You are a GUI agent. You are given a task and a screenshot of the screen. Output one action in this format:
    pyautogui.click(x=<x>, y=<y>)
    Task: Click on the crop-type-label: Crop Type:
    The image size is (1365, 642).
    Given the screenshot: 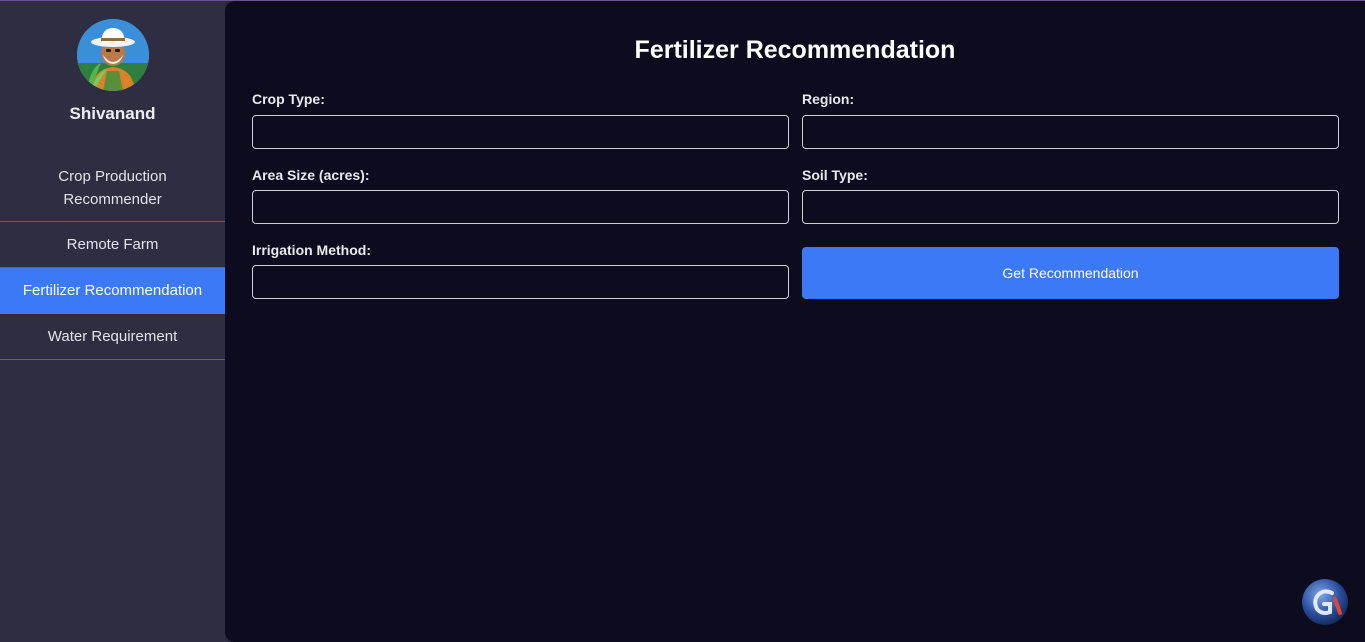 What is the action you would take?
    pyautogui.click(x=288, y=99)
    